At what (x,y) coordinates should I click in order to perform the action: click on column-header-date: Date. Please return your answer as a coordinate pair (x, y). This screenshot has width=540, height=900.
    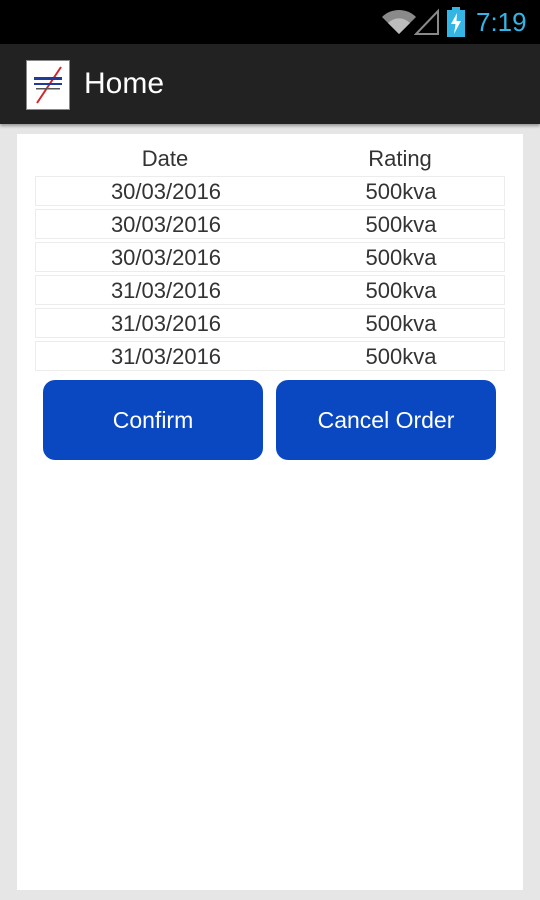
    Looking at the image, I should click on (165, 158).